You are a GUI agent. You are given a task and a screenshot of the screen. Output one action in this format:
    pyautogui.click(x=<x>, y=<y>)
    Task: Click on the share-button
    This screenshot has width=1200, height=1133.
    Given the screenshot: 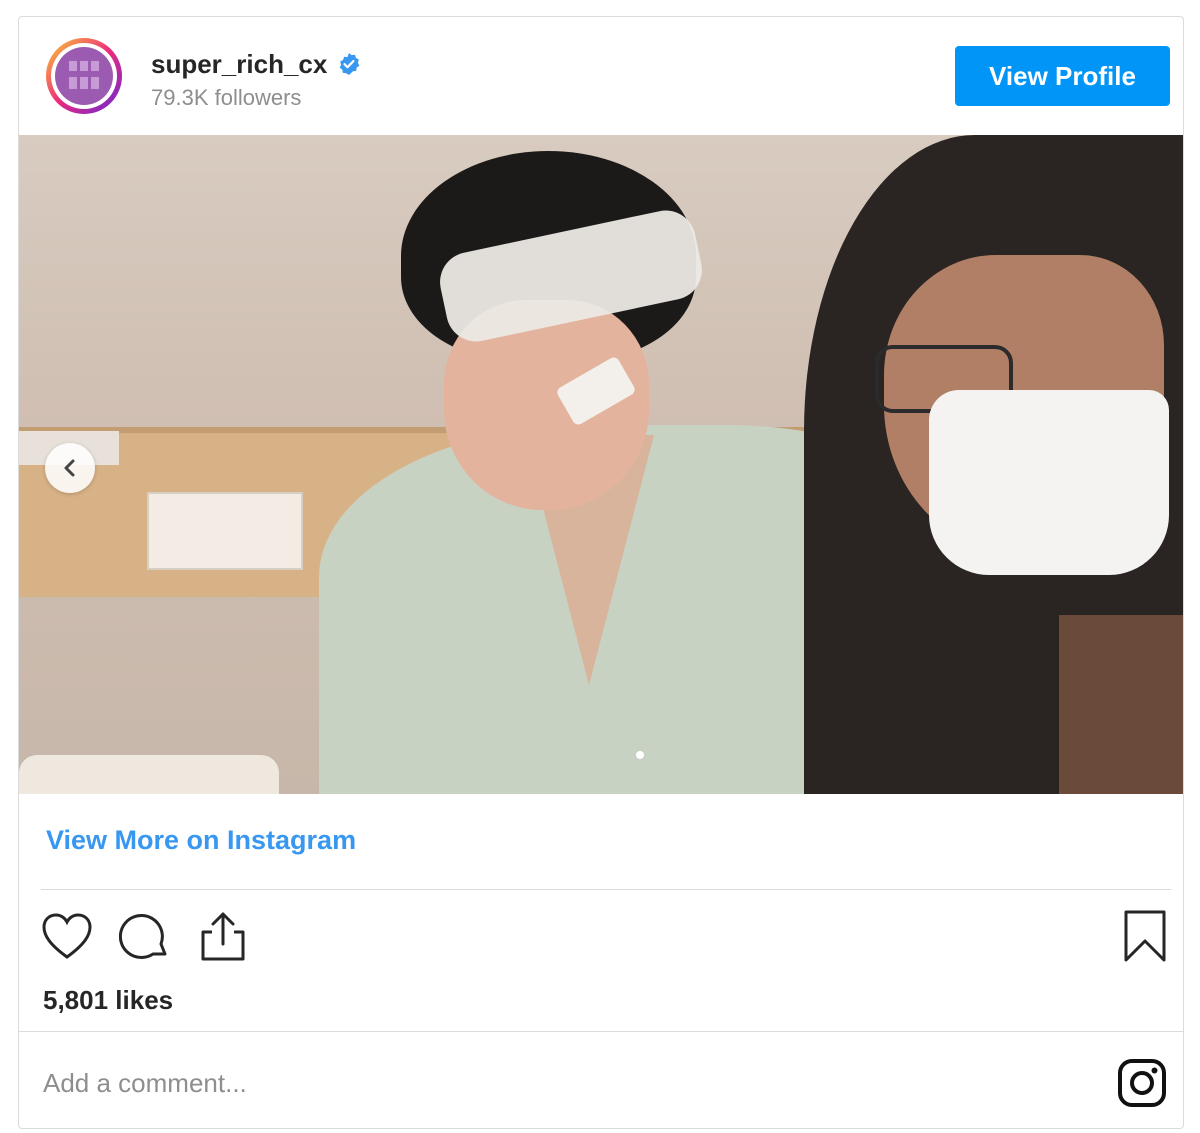 What is the action you would take?
    pyautogui.click(x=223, y=936)
    